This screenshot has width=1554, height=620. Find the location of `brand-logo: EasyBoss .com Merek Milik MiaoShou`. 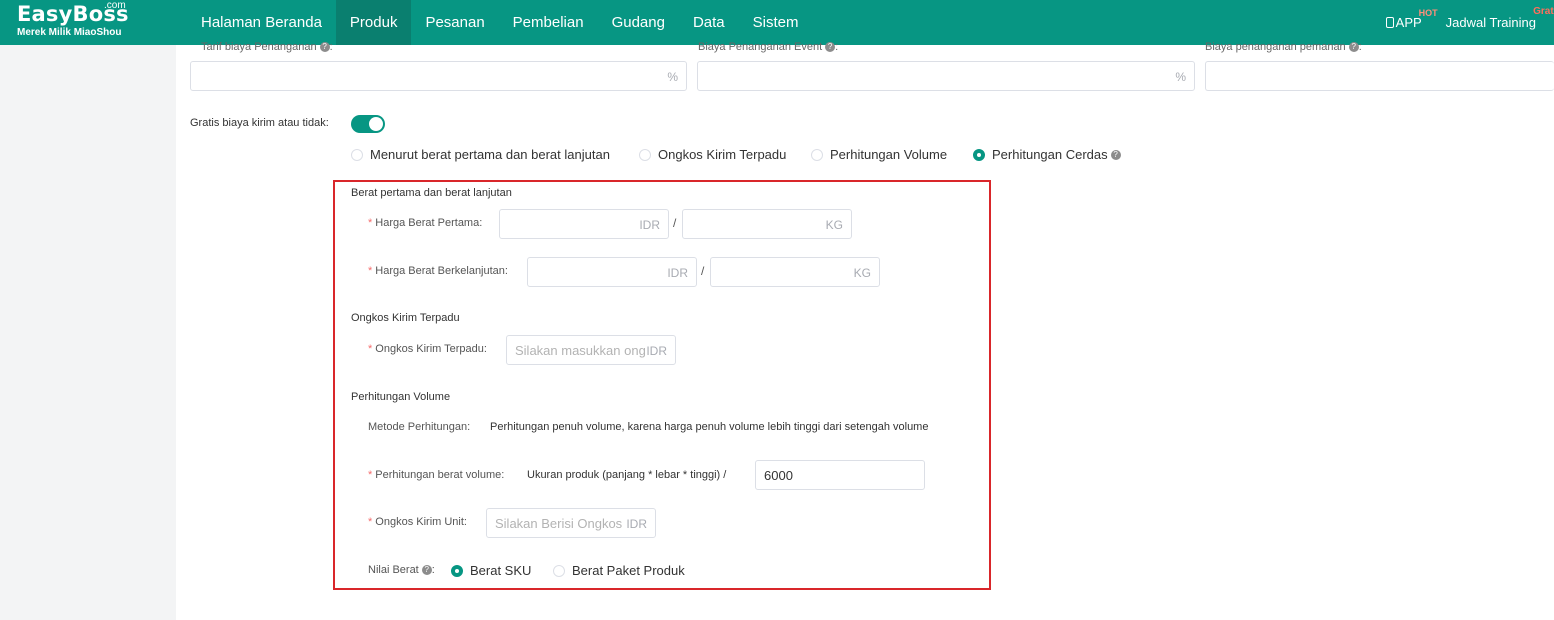

brand-logo: EasyBoss .com Merek Milik MiaoShou is located at coordinates (73, 19).